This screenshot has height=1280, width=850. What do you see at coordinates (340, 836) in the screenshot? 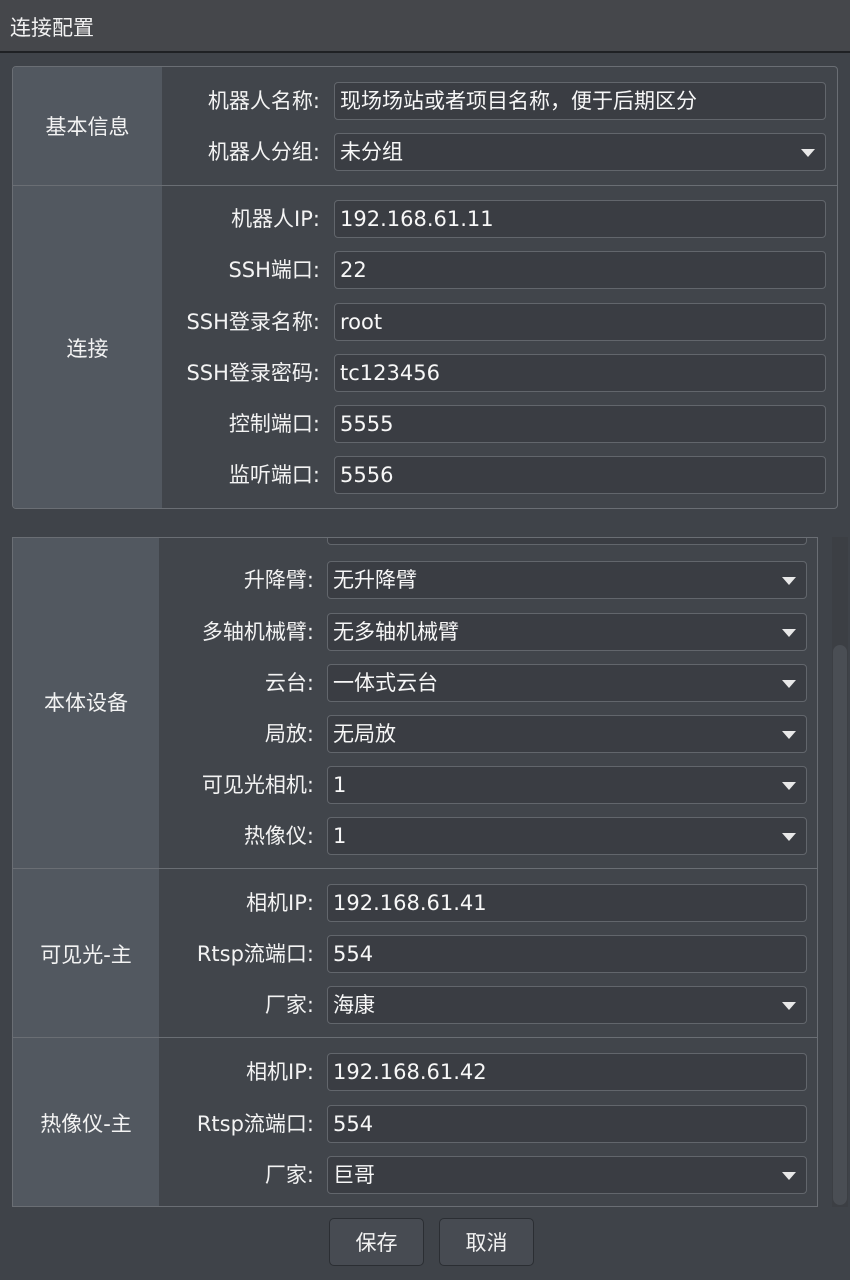
I see `thermal-imager-value: 1` at bounding box center [340, 836].